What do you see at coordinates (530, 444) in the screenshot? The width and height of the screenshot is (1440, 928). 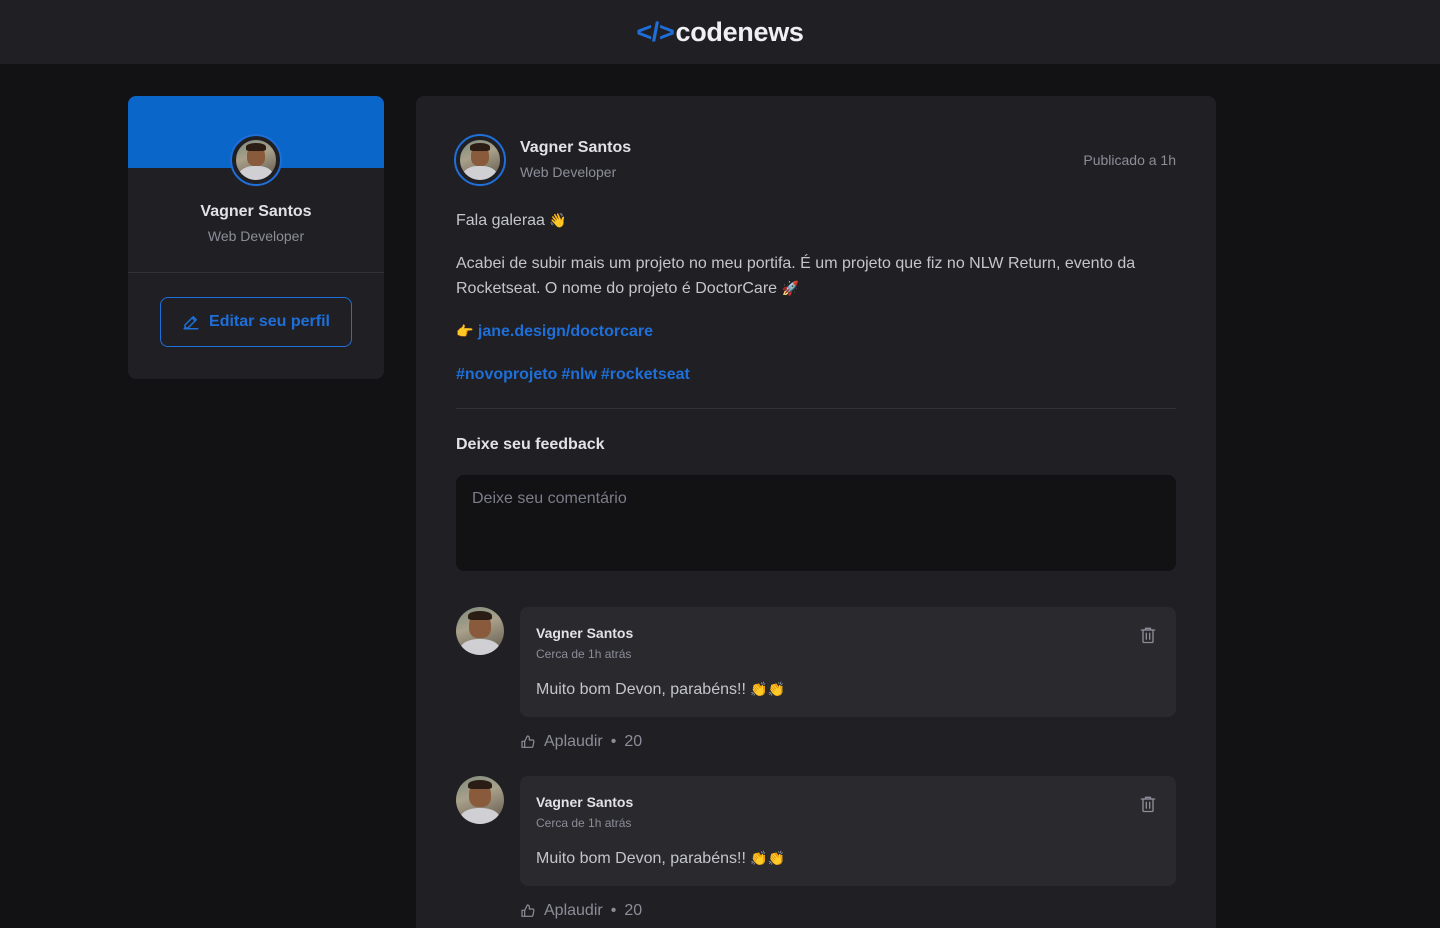 I see `feedback-title: Deixe seu feedback` at bounding box center [530, 444].